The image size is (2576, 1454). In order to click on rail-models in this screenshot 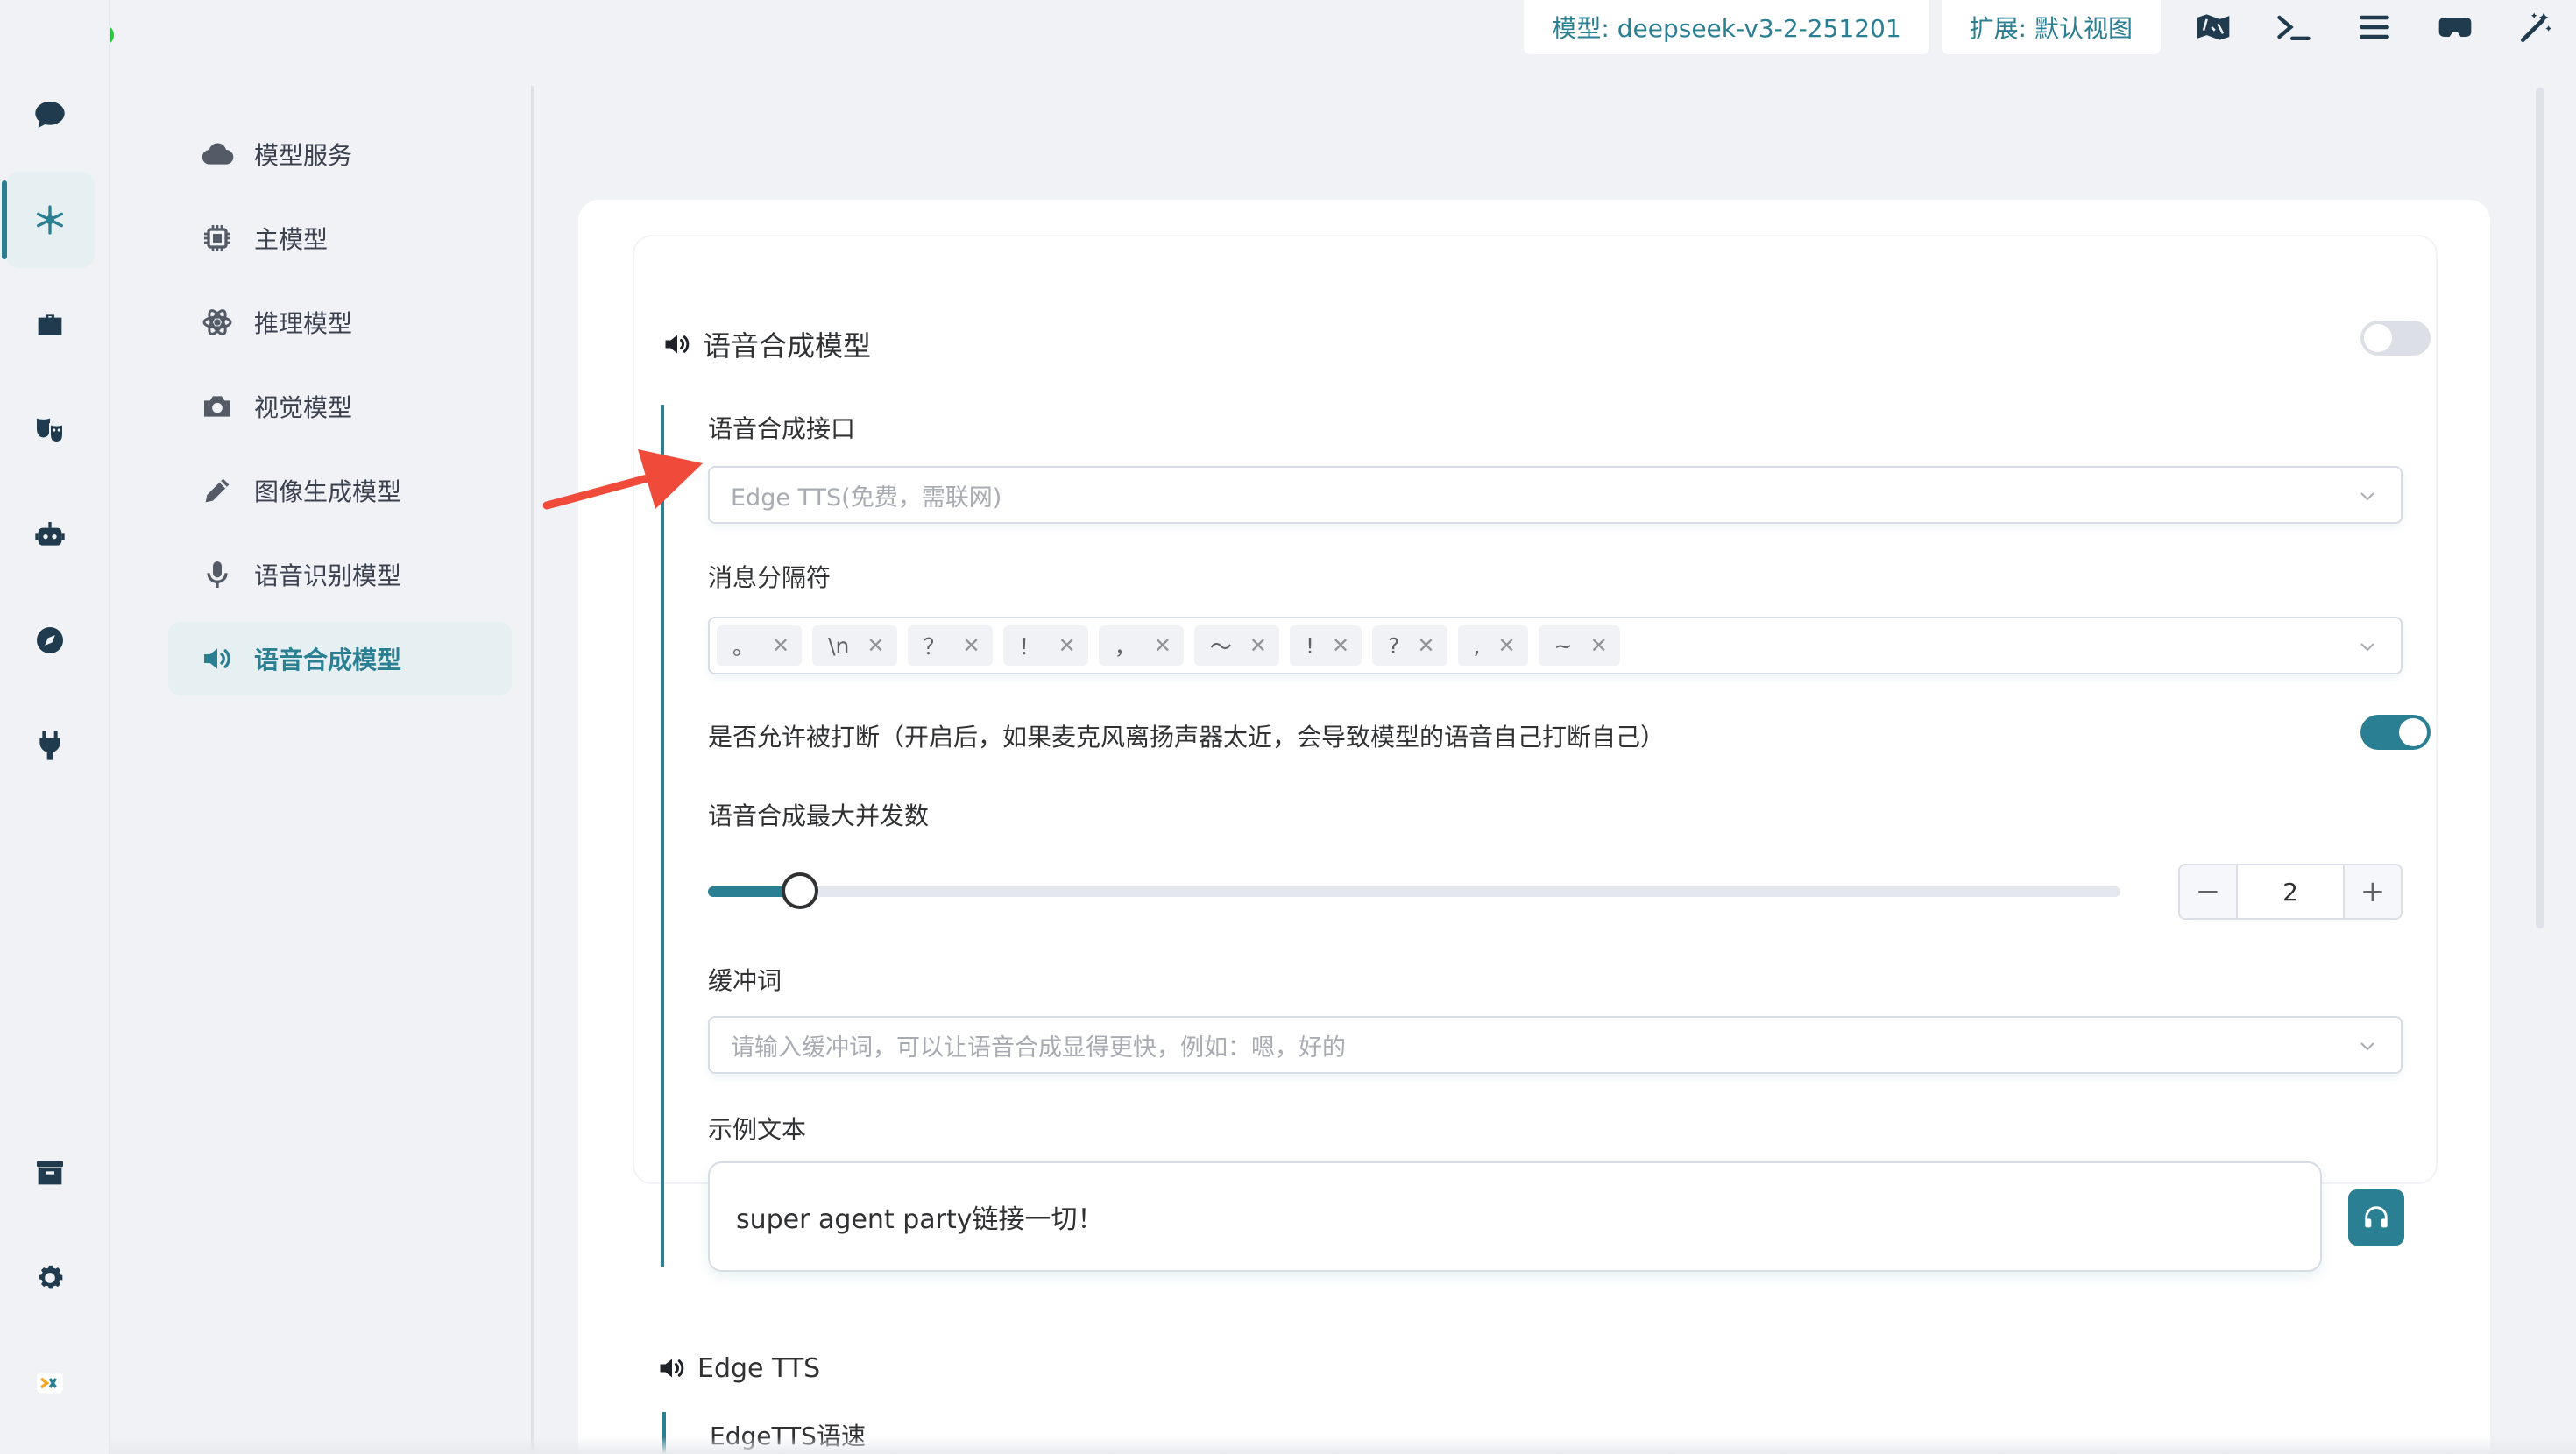, I will do `click(48, 220)`.